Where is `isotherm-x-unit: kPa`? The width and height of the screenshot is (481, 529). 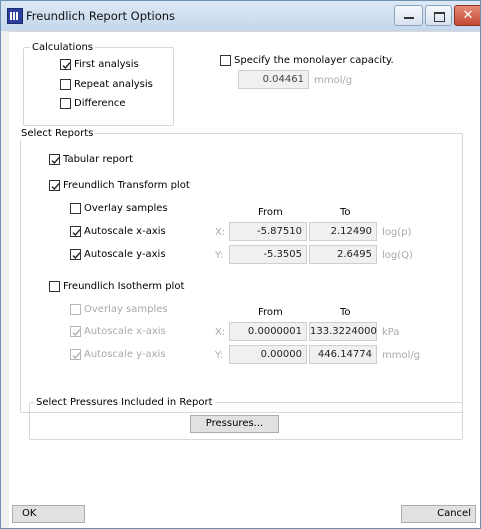
isotherm-x-unit: kPa is located at coordinates (391, 332).